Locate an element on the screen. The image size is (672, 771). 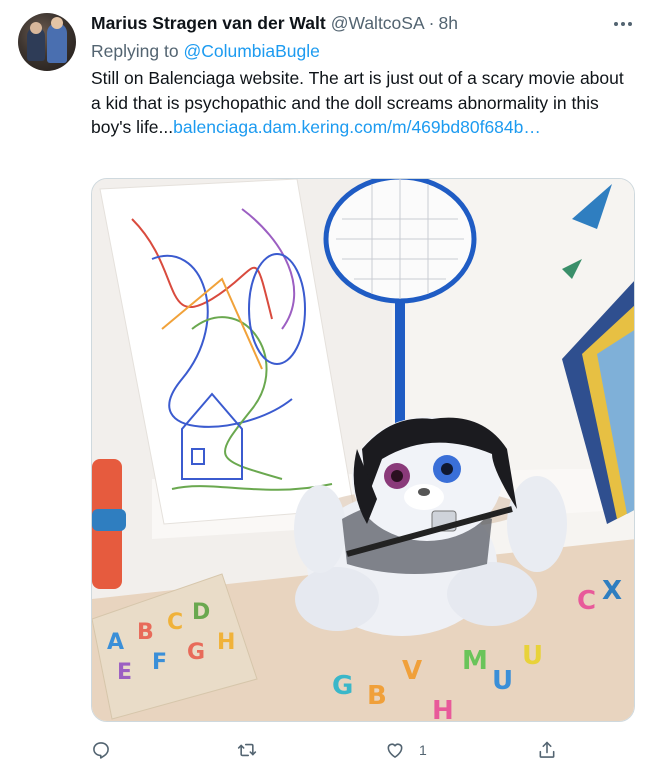
retweet-icon is located at coordinates (247, 750).